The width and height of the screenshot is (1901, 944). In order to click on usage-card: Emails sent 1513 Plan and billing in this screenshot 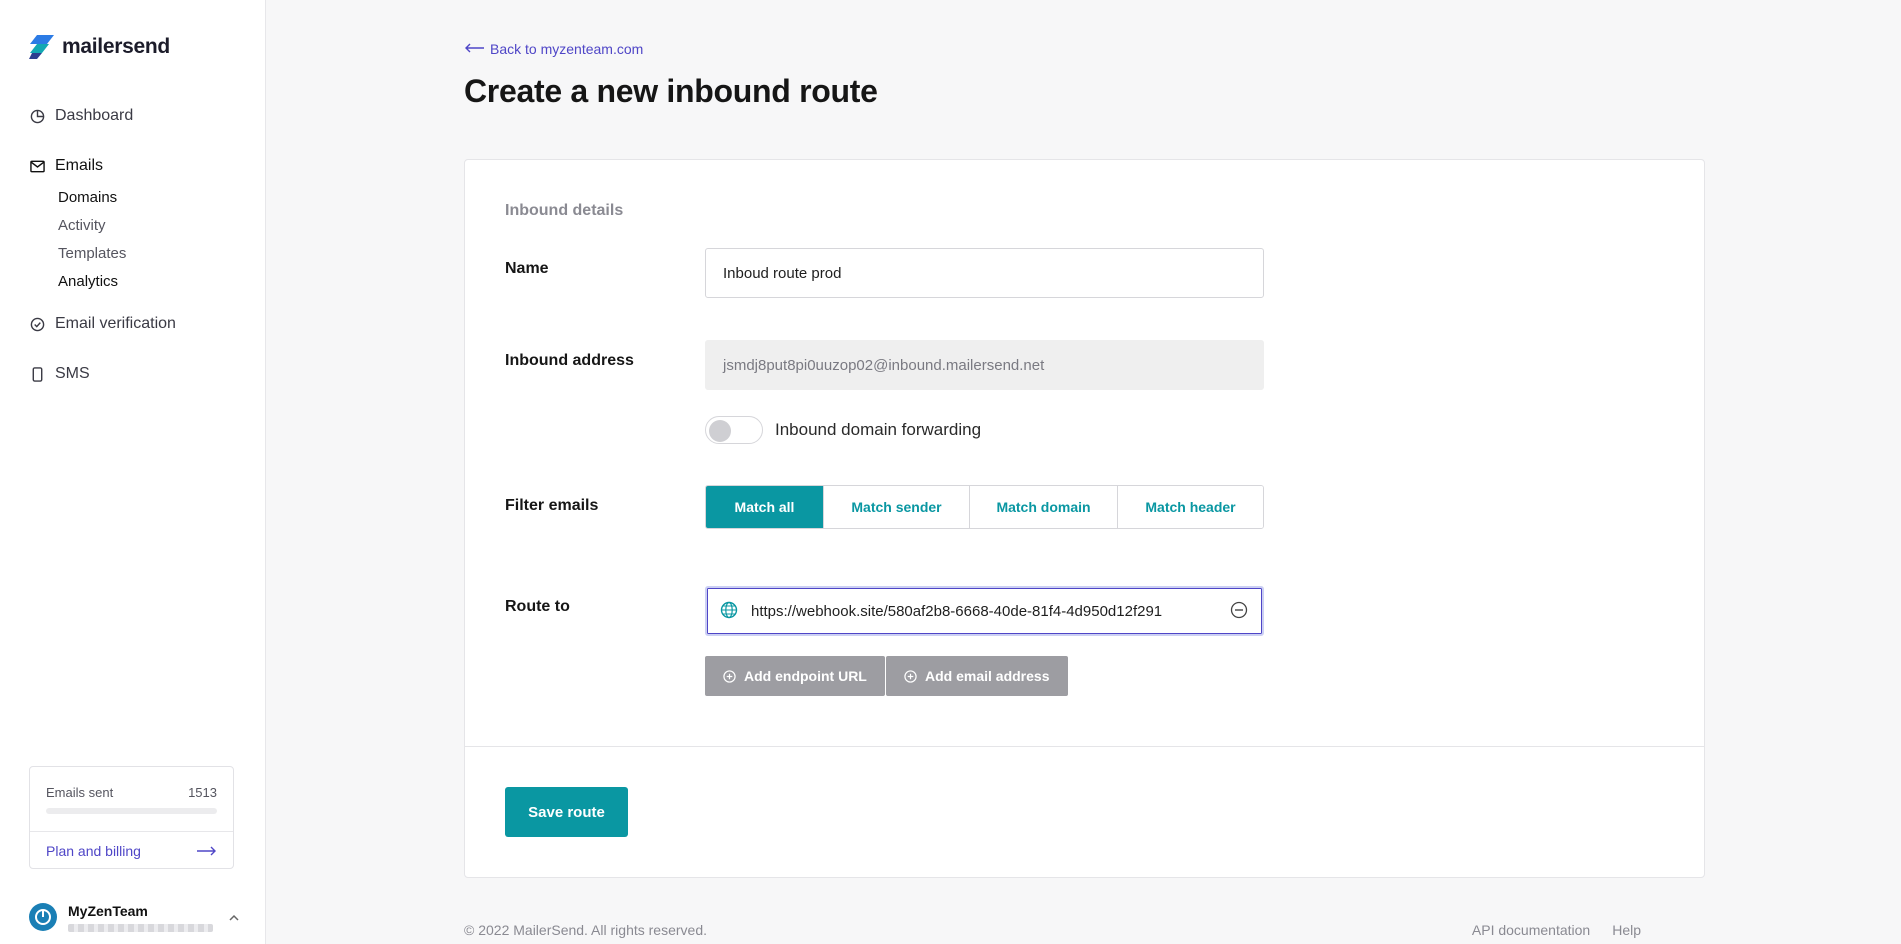, I will do `click(131, 817)`.